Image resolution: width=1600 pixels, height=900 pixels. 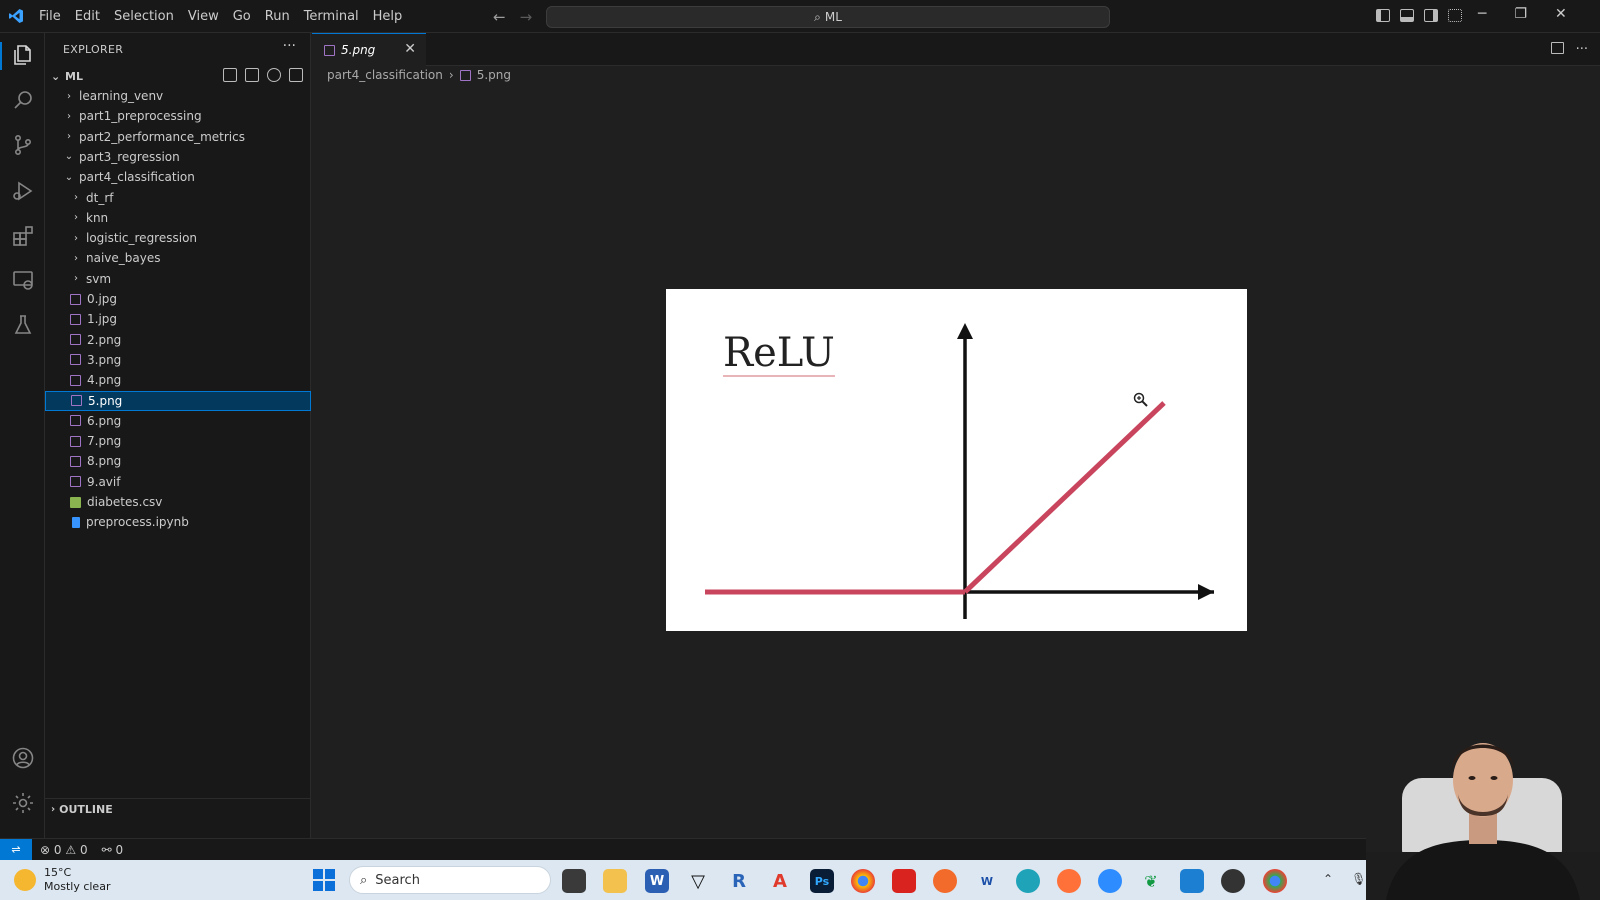 I want to click on tree-item: 3.png, so click(x=178, y=360).